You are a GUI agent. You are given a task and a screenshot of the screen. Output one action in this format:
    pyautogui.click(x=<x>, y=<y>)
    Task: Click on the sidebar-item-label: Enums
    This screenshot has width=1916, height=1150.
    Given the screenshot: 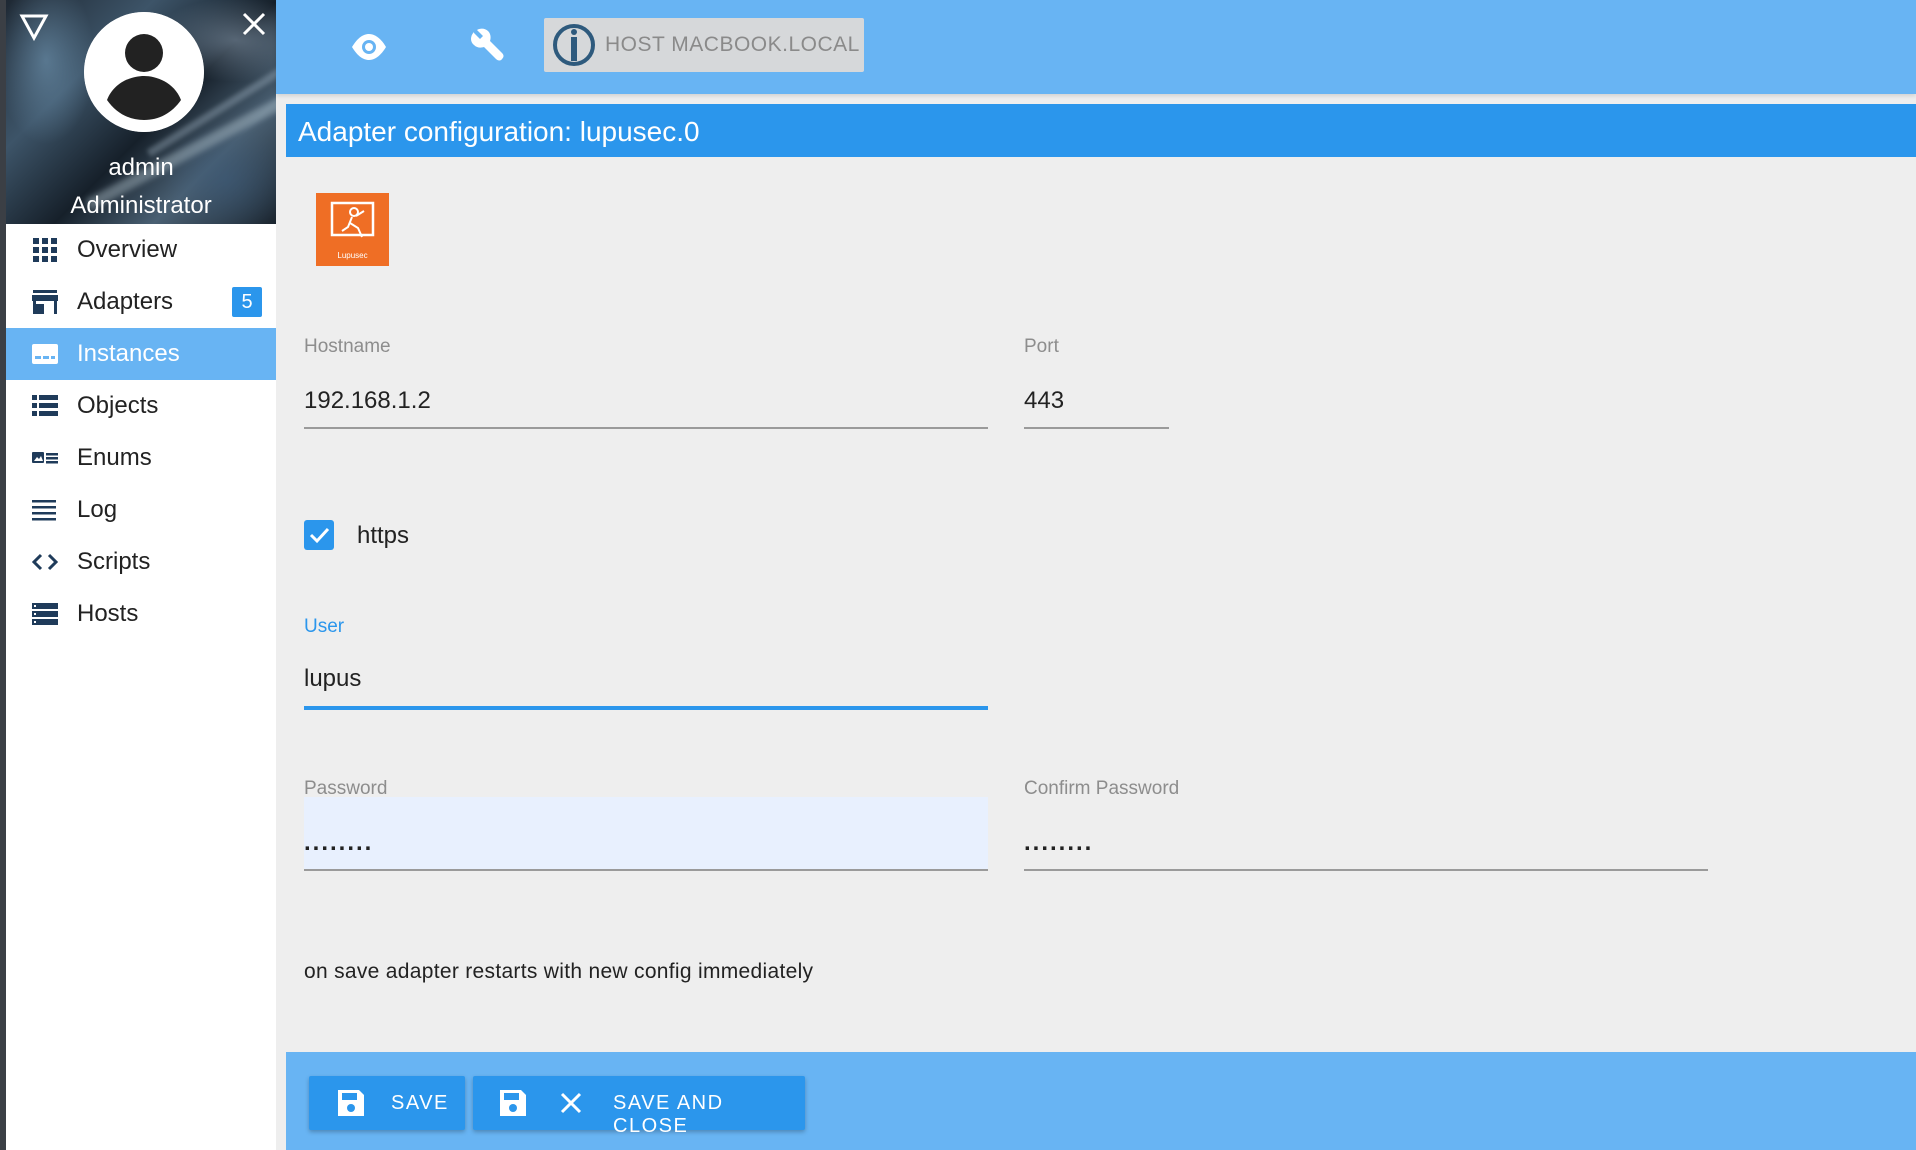 What is the action you would take?
    pyautogui.click(x=114, y=457)
    